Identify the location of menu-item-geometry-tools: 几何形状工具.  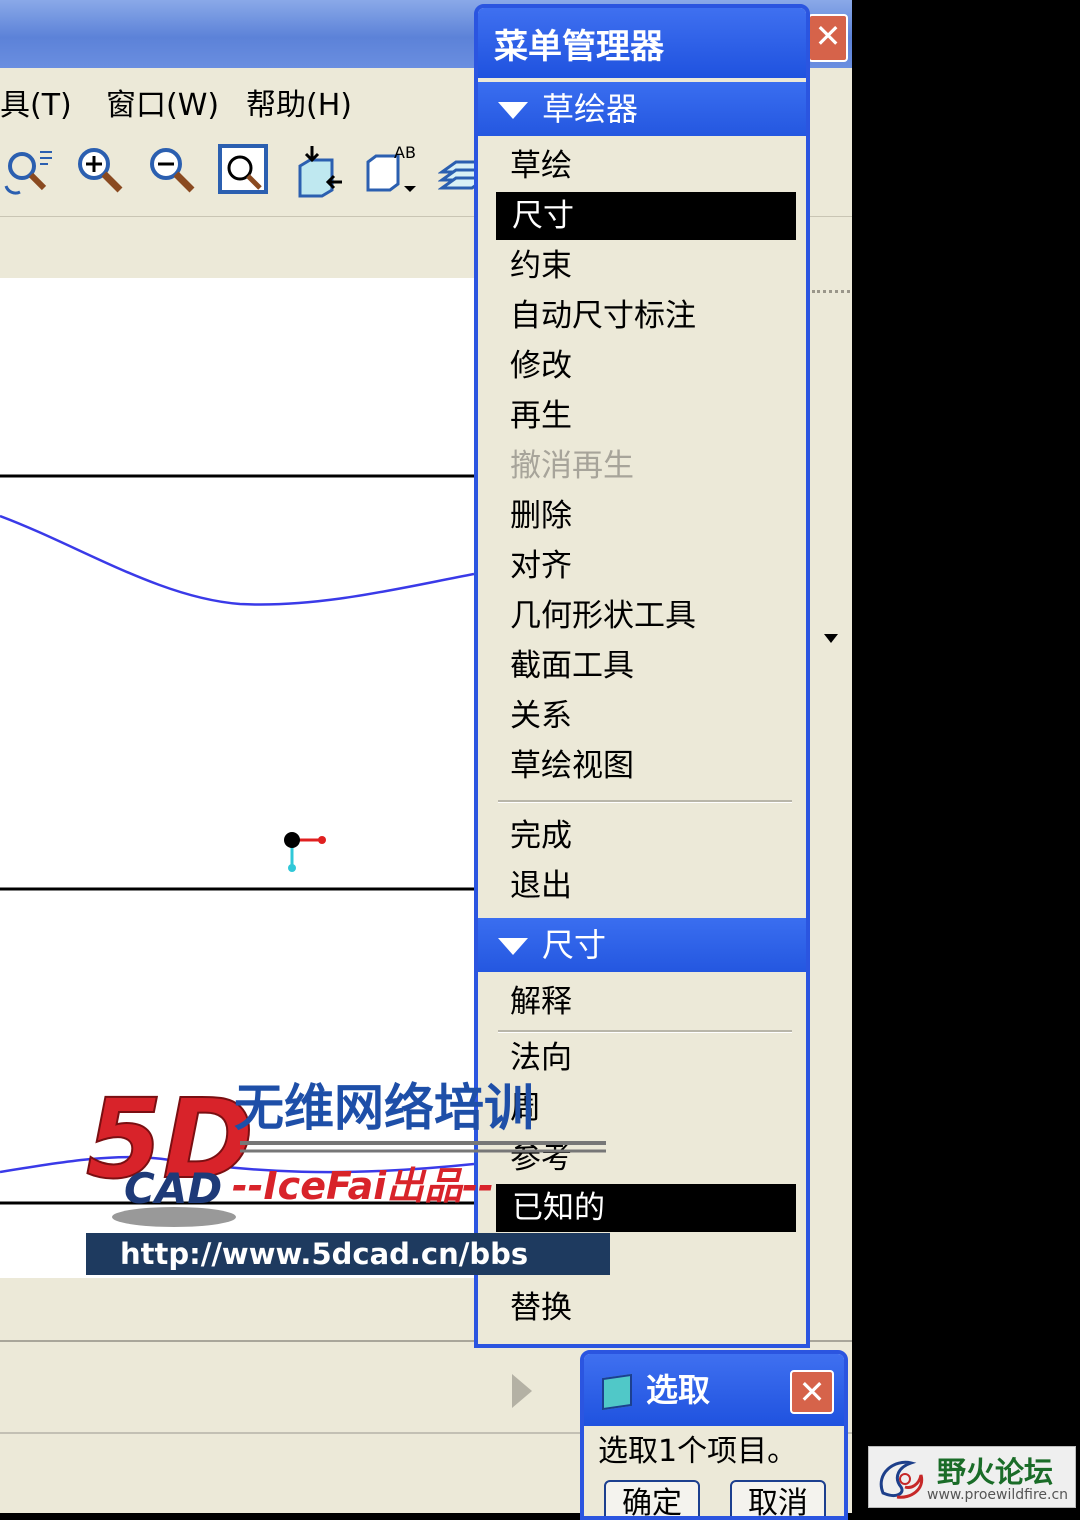
(643, 616).